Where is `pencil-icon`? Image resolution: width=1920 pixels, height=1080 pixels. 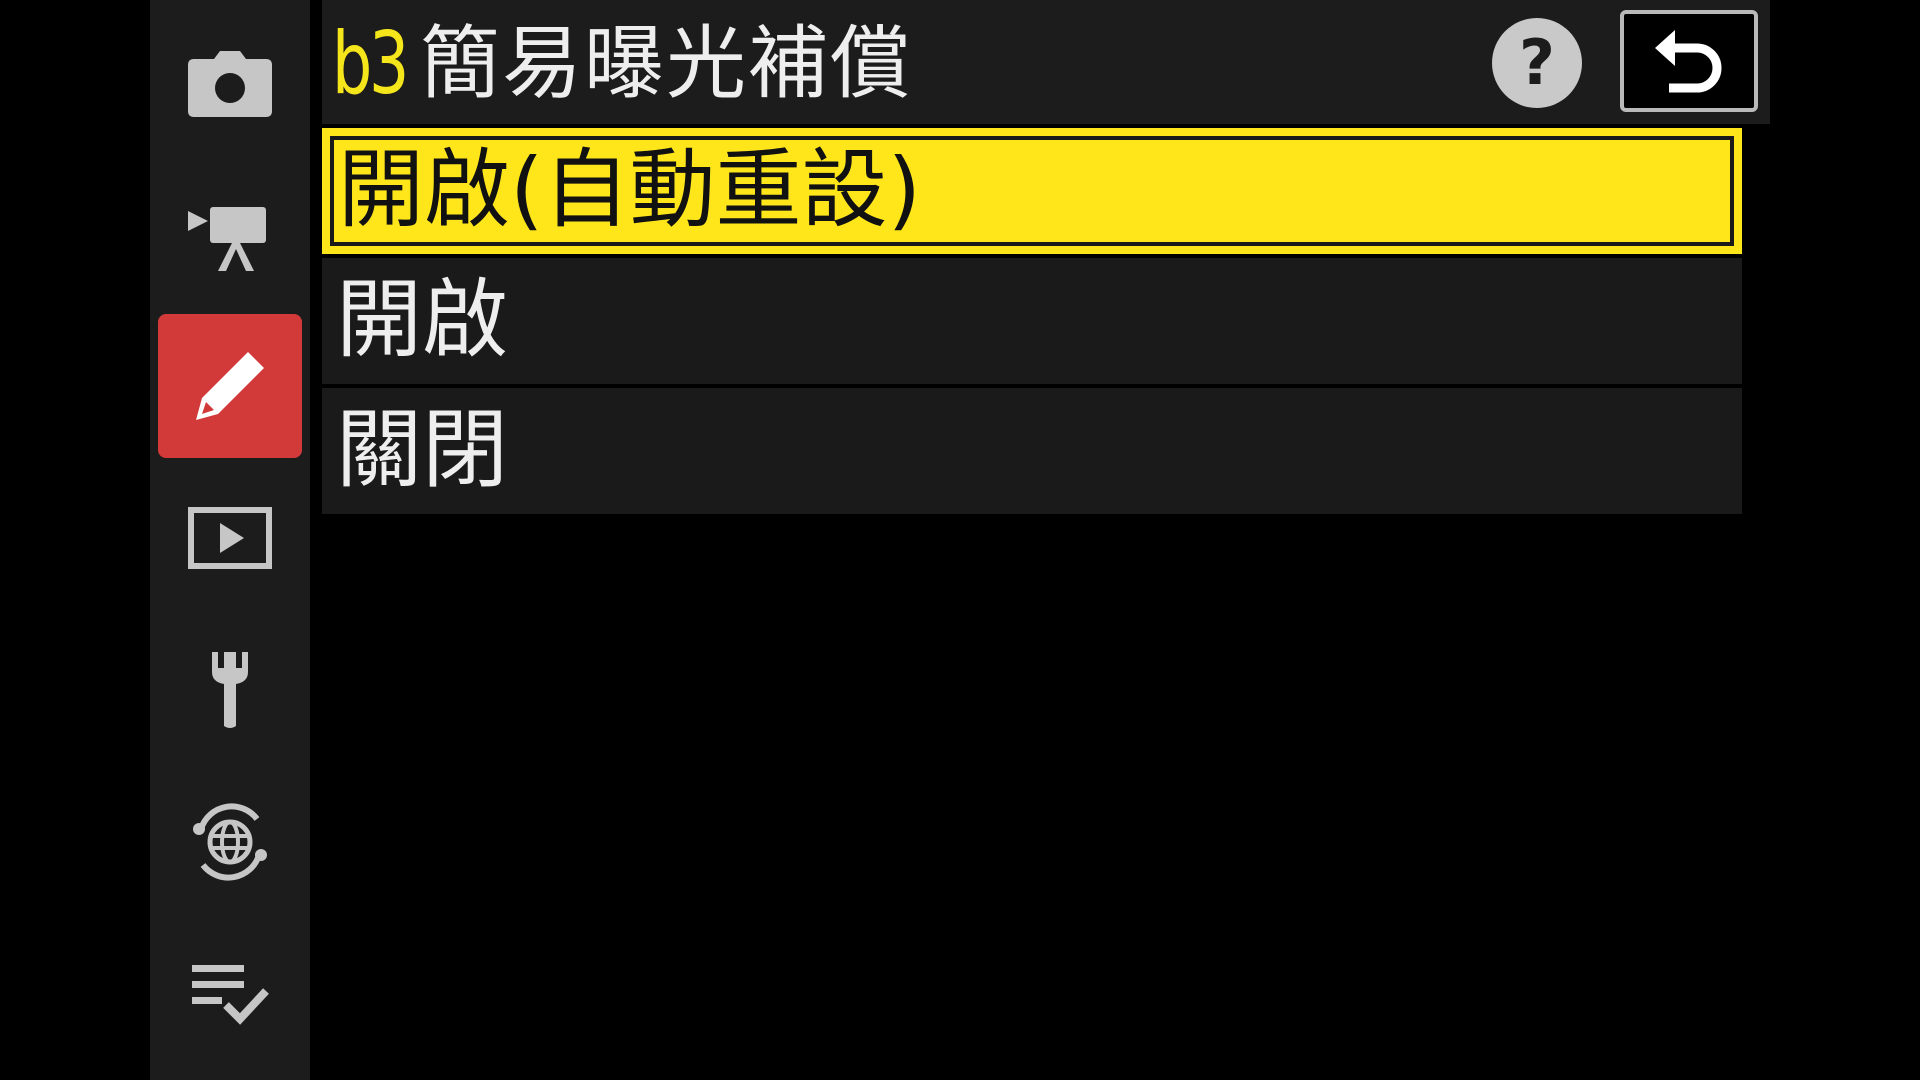 pencil-icon is located at coordinates (230, 386).